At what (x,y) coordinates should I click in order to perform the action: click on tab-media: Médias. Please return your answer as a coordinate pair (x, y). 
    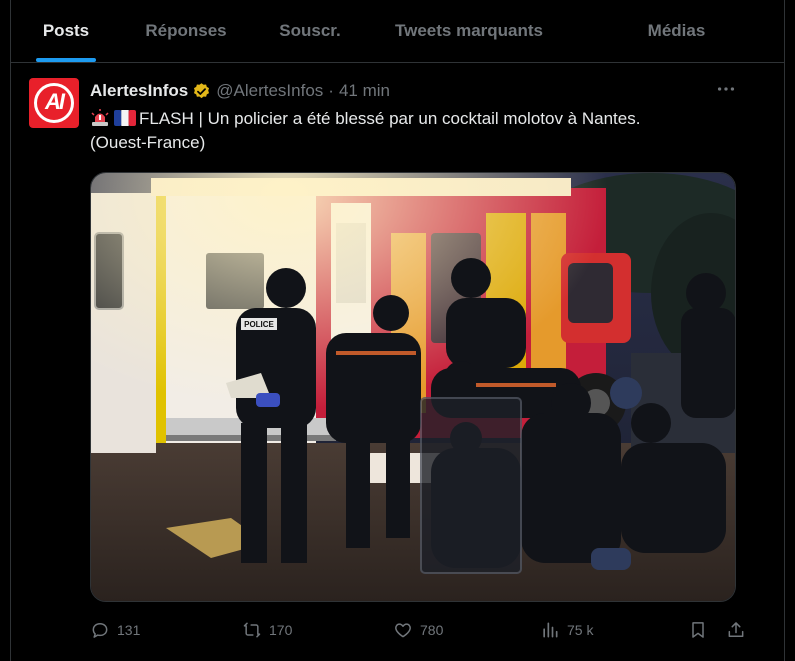
    Looking at the image, I should click on (676, 31).